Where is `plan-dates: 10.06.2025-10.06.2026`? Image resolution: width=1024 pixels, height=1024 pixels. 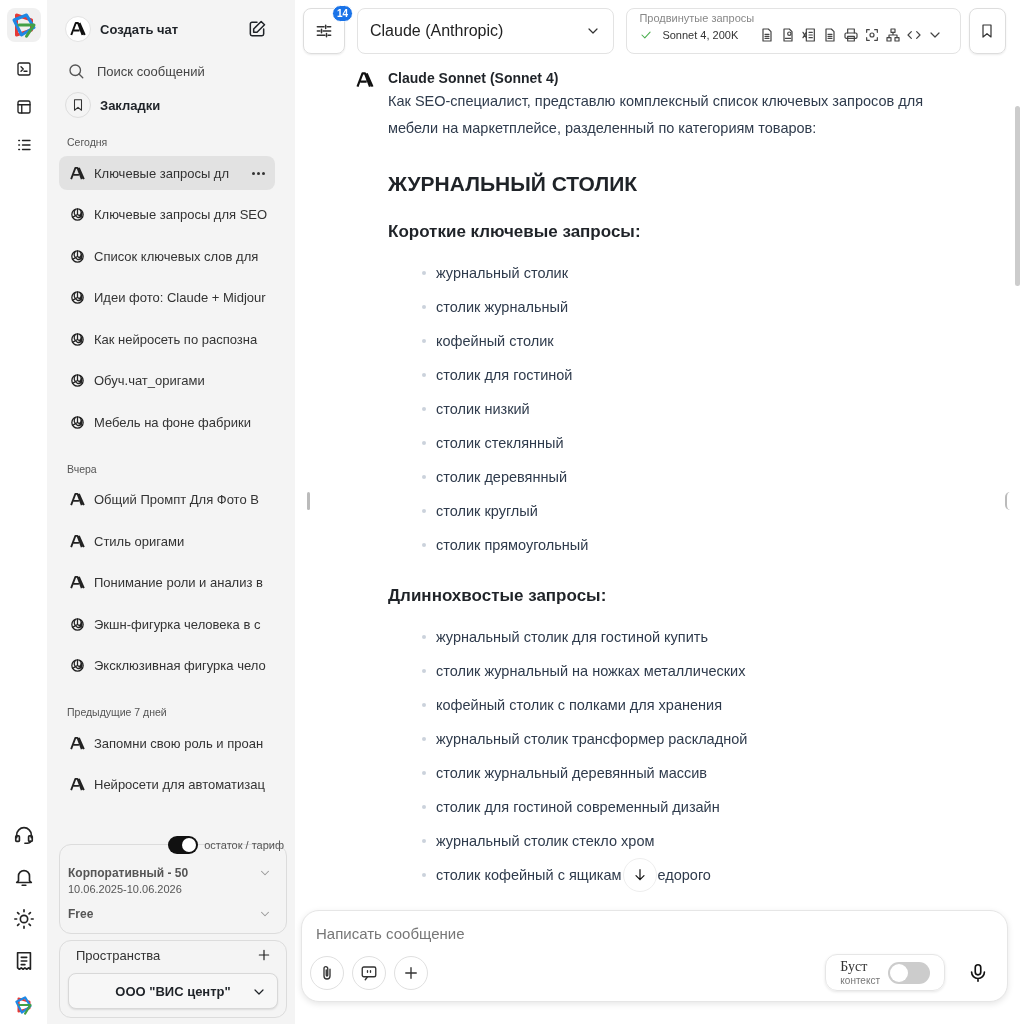 plan-dates: 10.06.2025-10.06.2026 is located at coordinates (125, 889).